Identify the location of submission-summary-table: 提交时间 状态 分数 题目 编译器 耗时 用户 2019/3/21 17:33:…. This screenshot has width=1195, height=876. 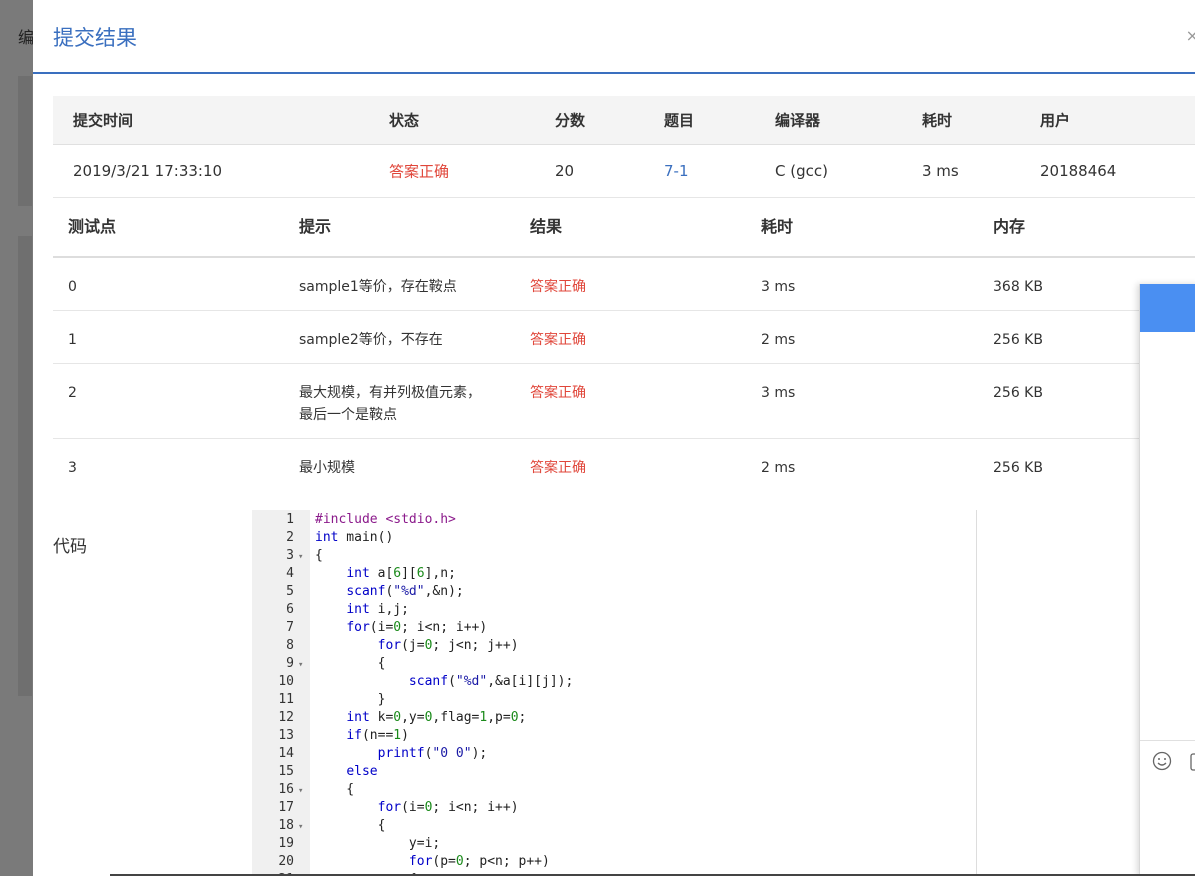
(624, 147).